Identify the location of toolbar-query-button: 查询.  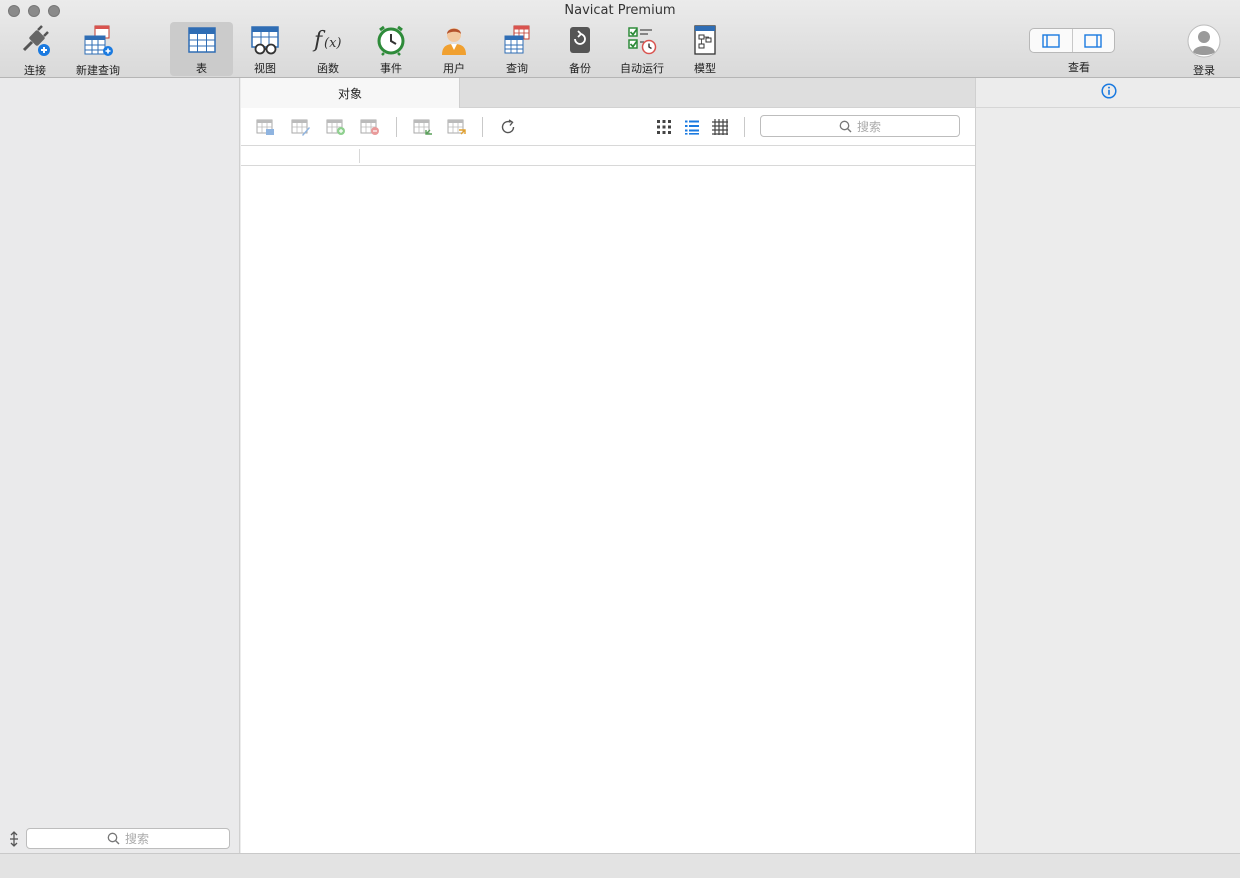
(517, 49).